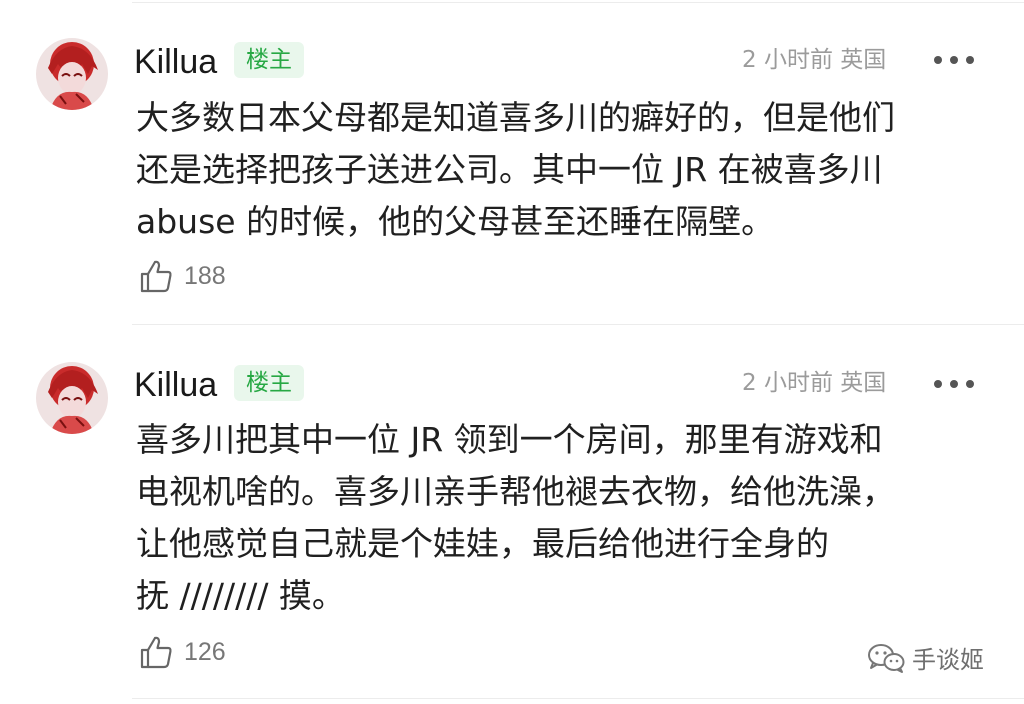  I want to click on comment-divider, so click(578, 324).